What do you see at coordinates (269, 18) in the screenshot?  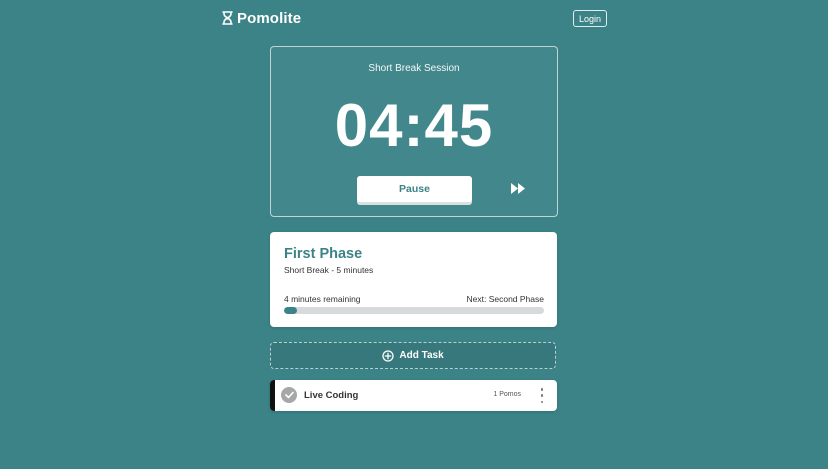 I see `app-name: Pomolite` at bounding box center [269, 18].